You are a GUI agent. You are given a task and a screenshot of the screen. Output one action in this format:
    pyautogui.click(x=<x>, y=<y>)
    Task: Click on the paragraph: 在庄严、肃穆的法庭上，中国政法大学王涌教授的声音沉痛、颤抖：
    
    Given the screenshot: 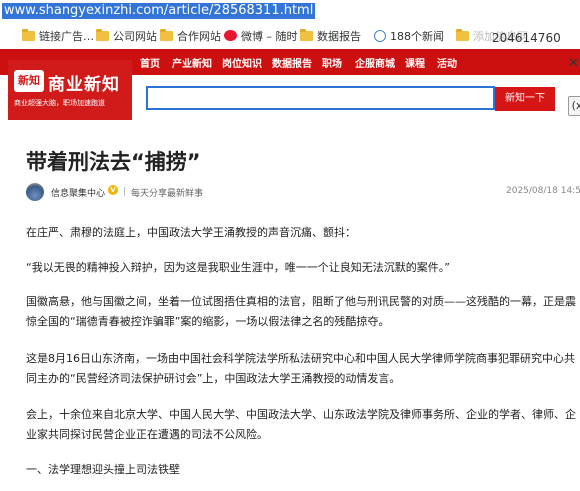 What is the action you would take?
    pyautogui.click(x=191, y=232)
    